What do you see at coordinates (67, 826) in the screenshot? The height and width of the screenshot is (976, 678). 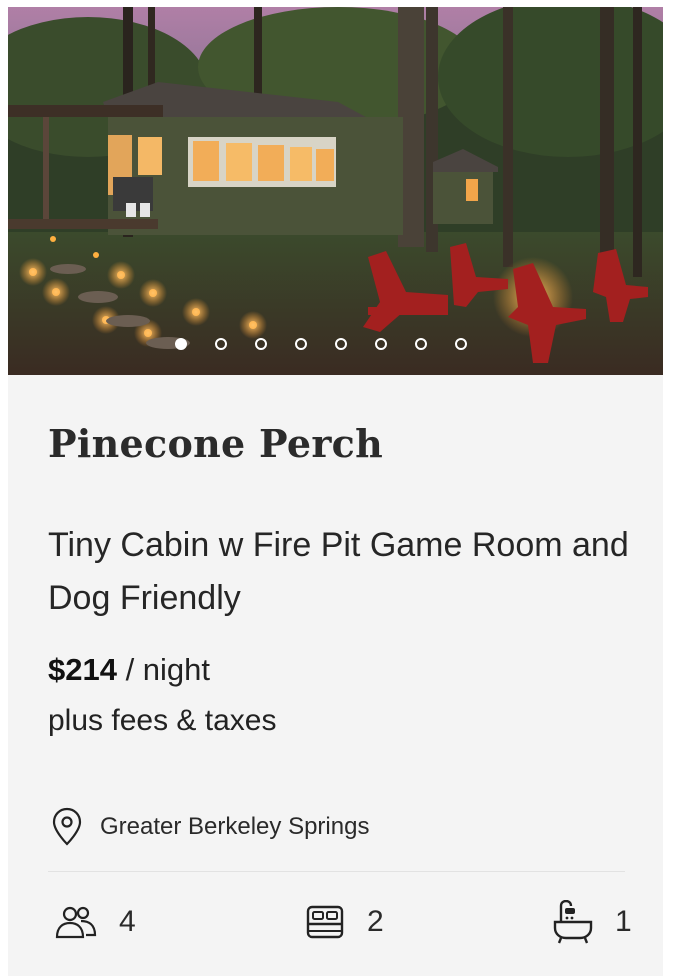 I see `map-pin-icon` at bounding box center [67, 826].